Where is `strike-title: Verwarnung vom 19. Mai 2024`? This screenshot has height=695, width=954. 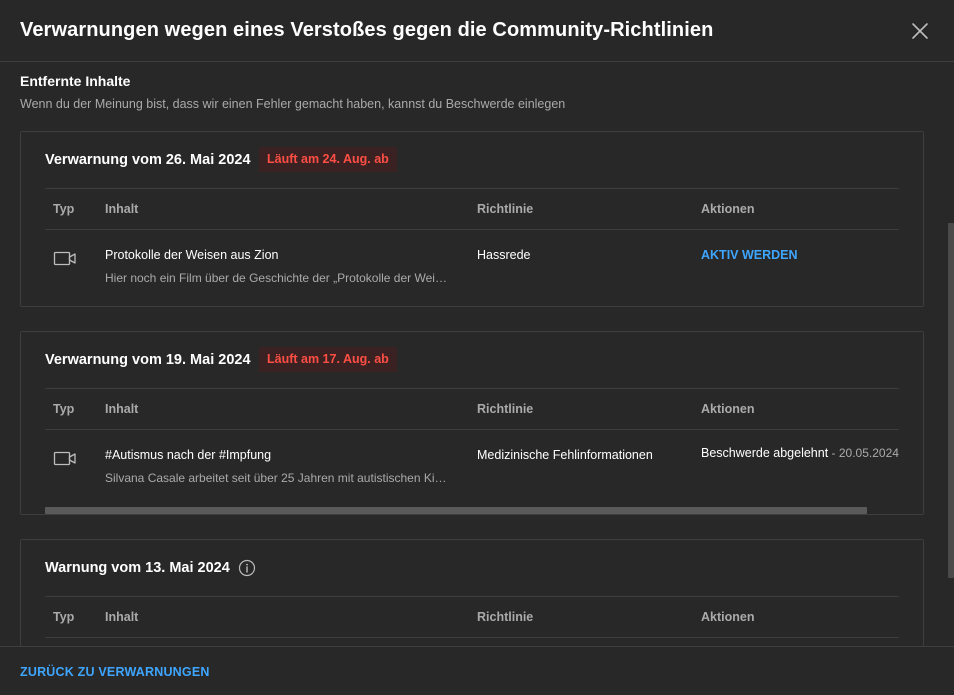 strike-title: Verwarnung vom 19. Mai 2024 is located at coordinates (148, 360).